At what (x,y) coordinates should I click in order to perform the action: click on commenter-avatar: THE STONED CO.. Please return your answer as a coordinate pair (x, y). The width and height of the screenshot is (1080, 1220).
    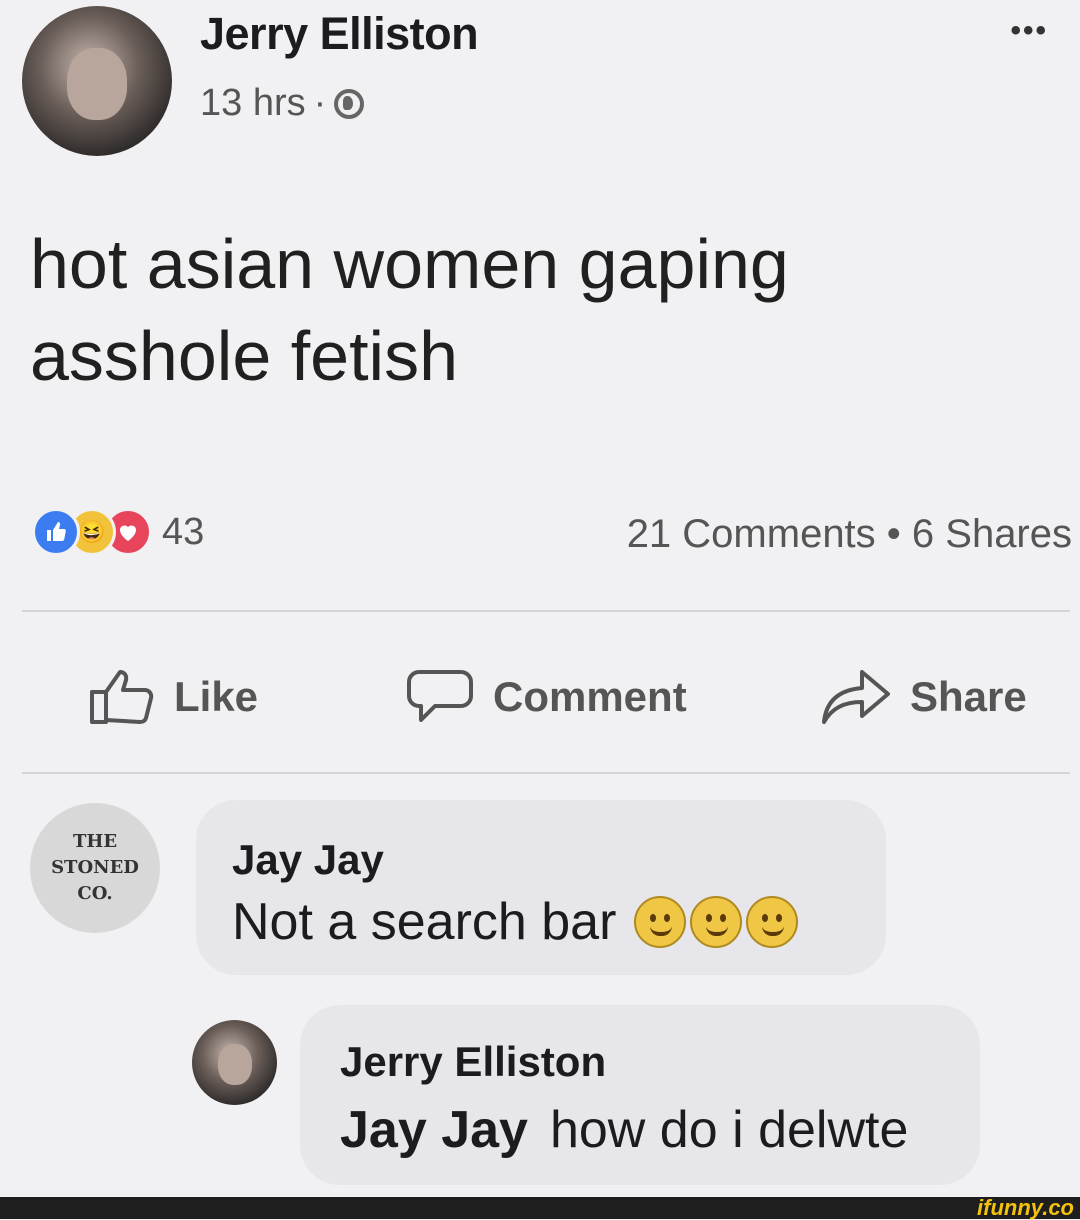
    Looking at the image, I should click on (95, 868).